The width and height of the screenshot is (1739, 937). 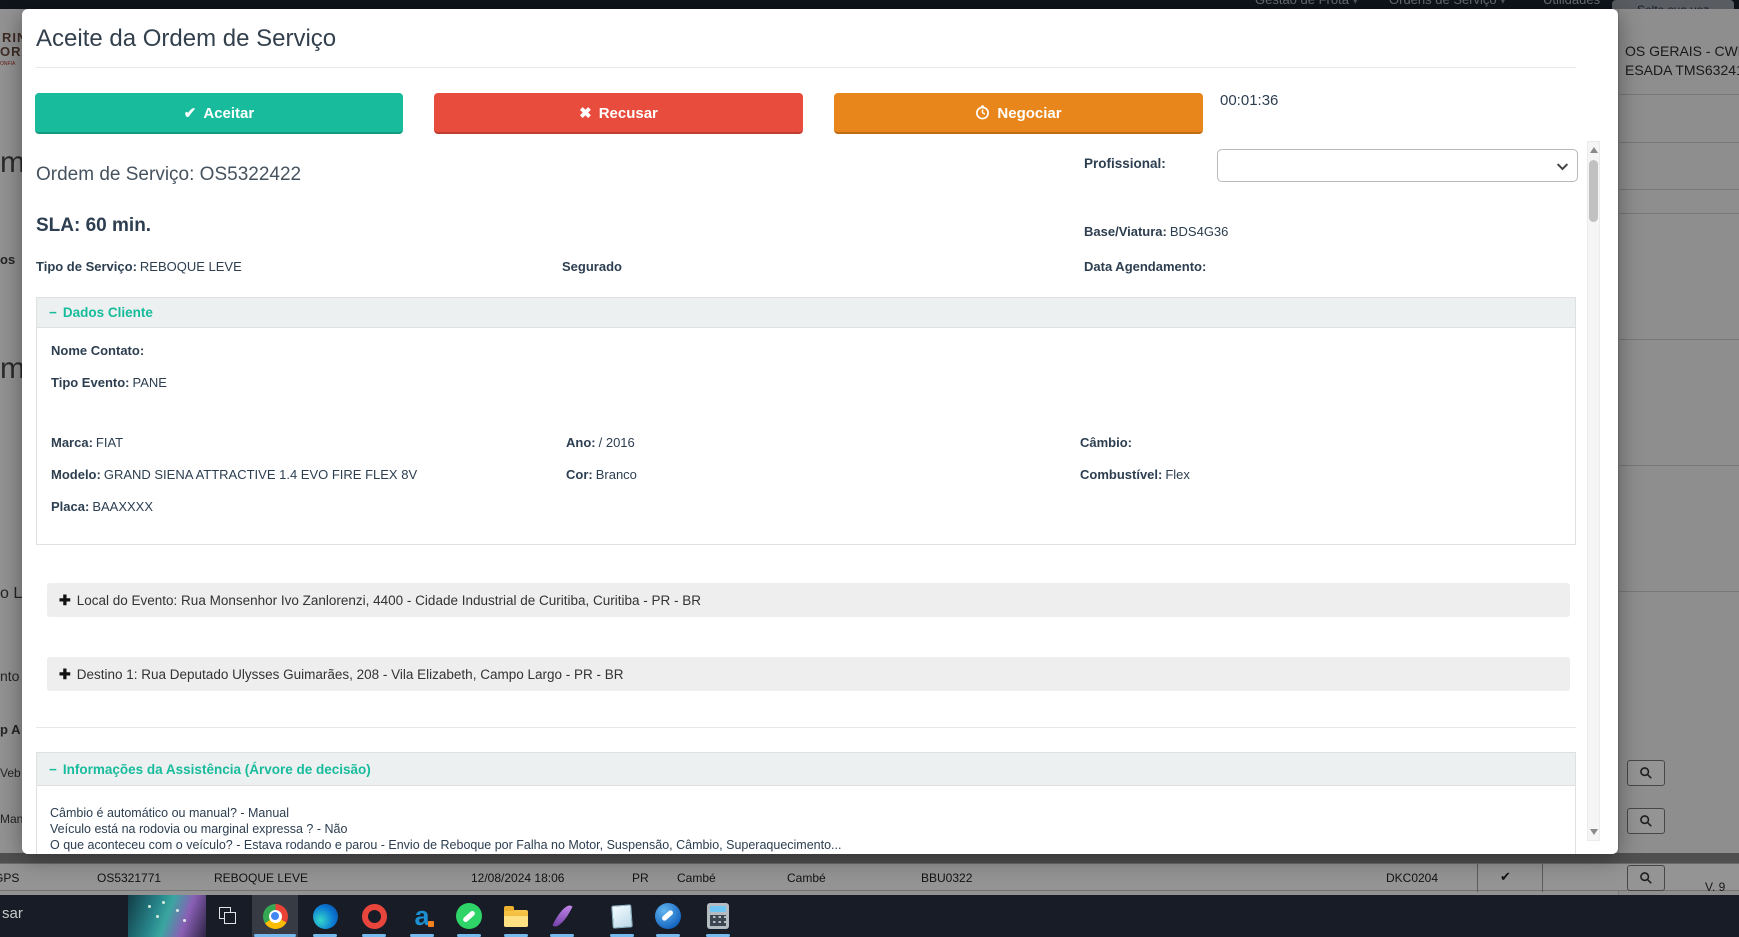 What do you see at coordinates (601, 474) in the screenshot?
I see `cor-field: Cor: Branco` at bounding box center [601, 474].